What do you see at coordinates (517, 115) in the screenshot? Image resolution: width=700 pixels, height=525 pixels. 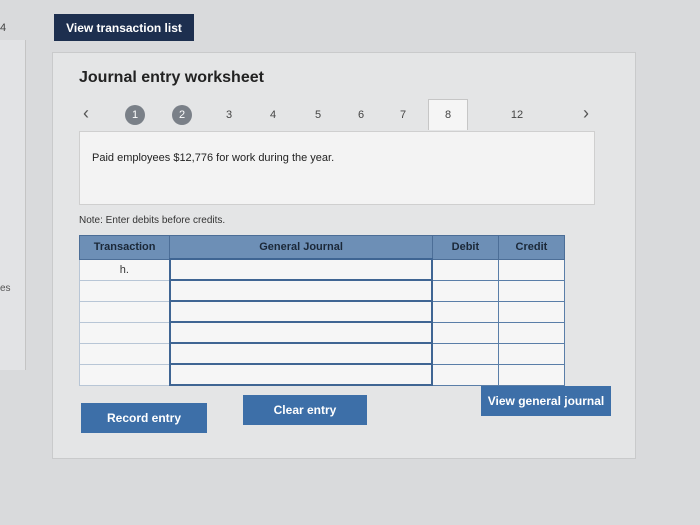 I see `step-12: 12` at bounding box center [517, 115].